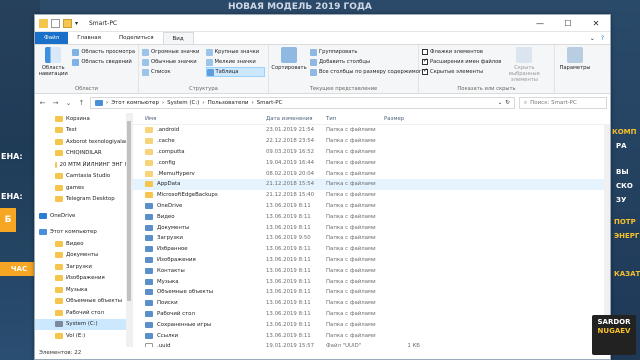  I want to click on up-icon: ↑, so click(81, 103).